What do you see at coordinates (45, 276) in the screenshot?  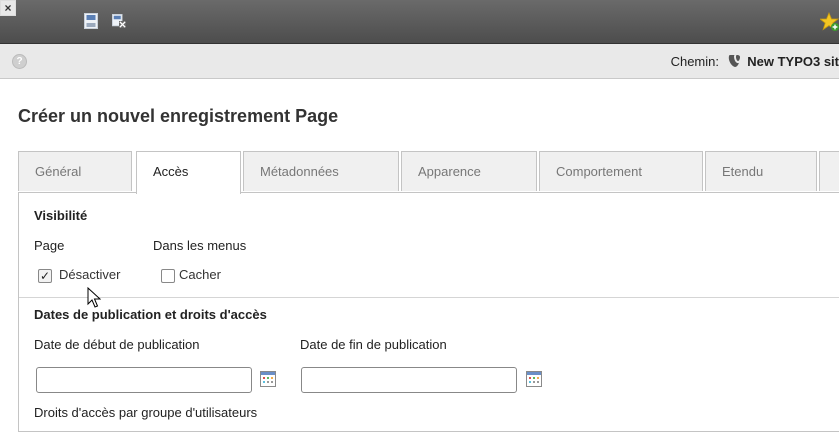 I see `disable-checkbox: ✓` at bounding box center [45, 276].